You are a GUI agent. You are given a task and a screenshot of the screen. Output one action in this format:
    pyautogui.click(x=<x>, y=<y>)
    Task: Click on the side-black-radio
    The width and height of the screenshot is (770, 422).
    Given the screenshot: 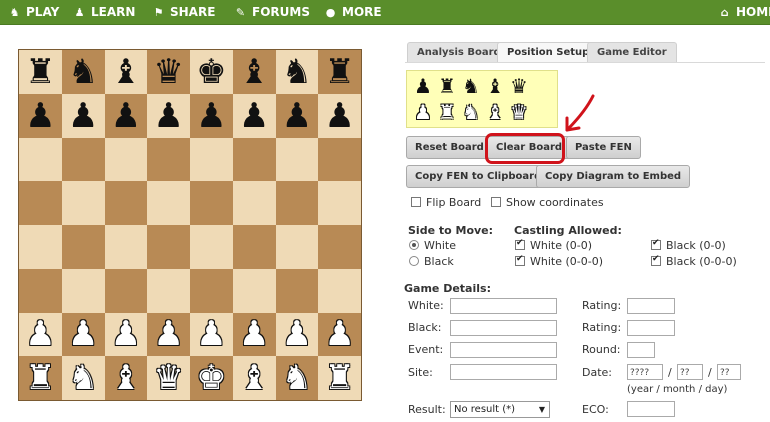 What is the action you would take?
    pyautogui.click(x=414, y=261)
    